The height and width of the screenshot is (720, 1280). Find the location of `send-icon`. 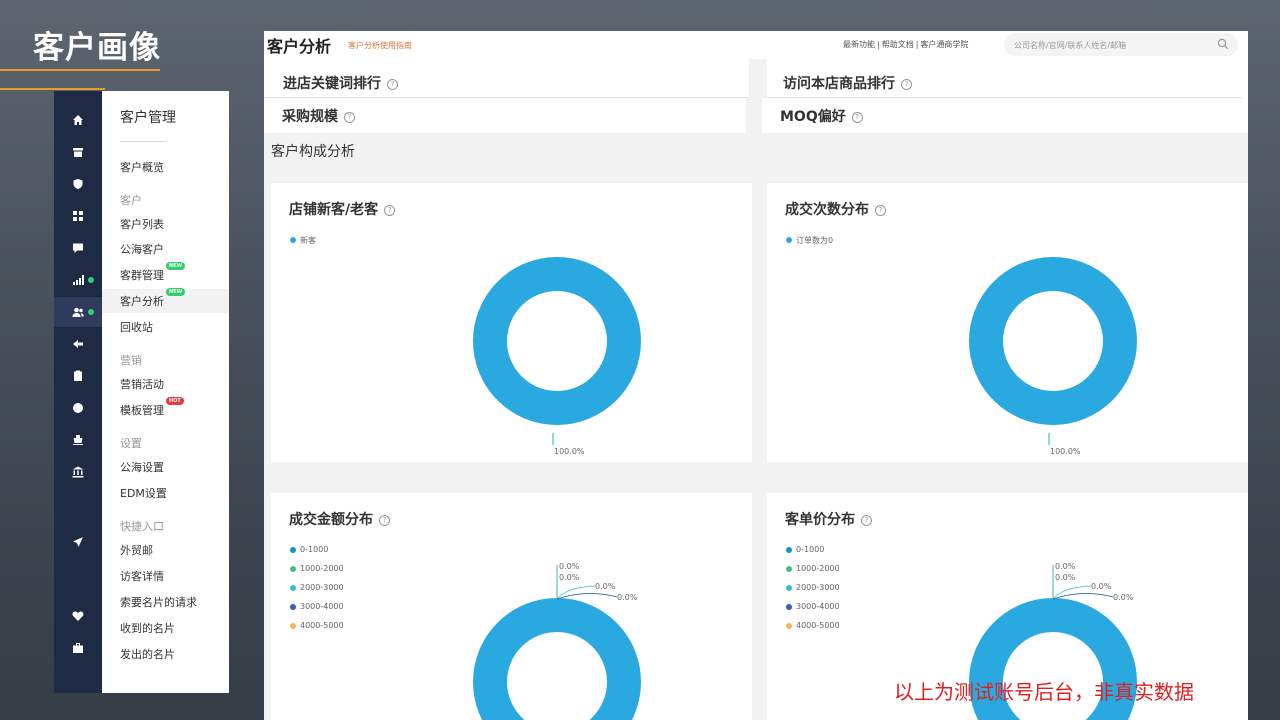

send-icon is located at coordinates (78, 542).